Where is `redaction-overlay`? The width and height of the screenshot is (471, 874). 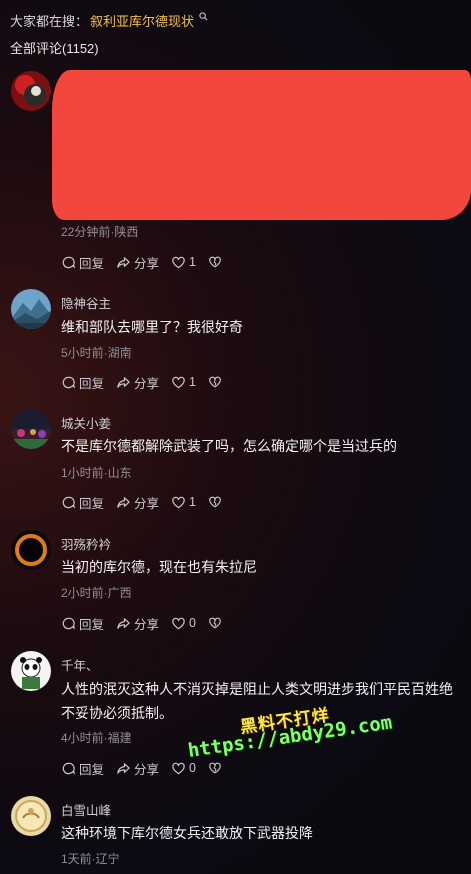
redaction-overlay is located at coordinates (450, 105).